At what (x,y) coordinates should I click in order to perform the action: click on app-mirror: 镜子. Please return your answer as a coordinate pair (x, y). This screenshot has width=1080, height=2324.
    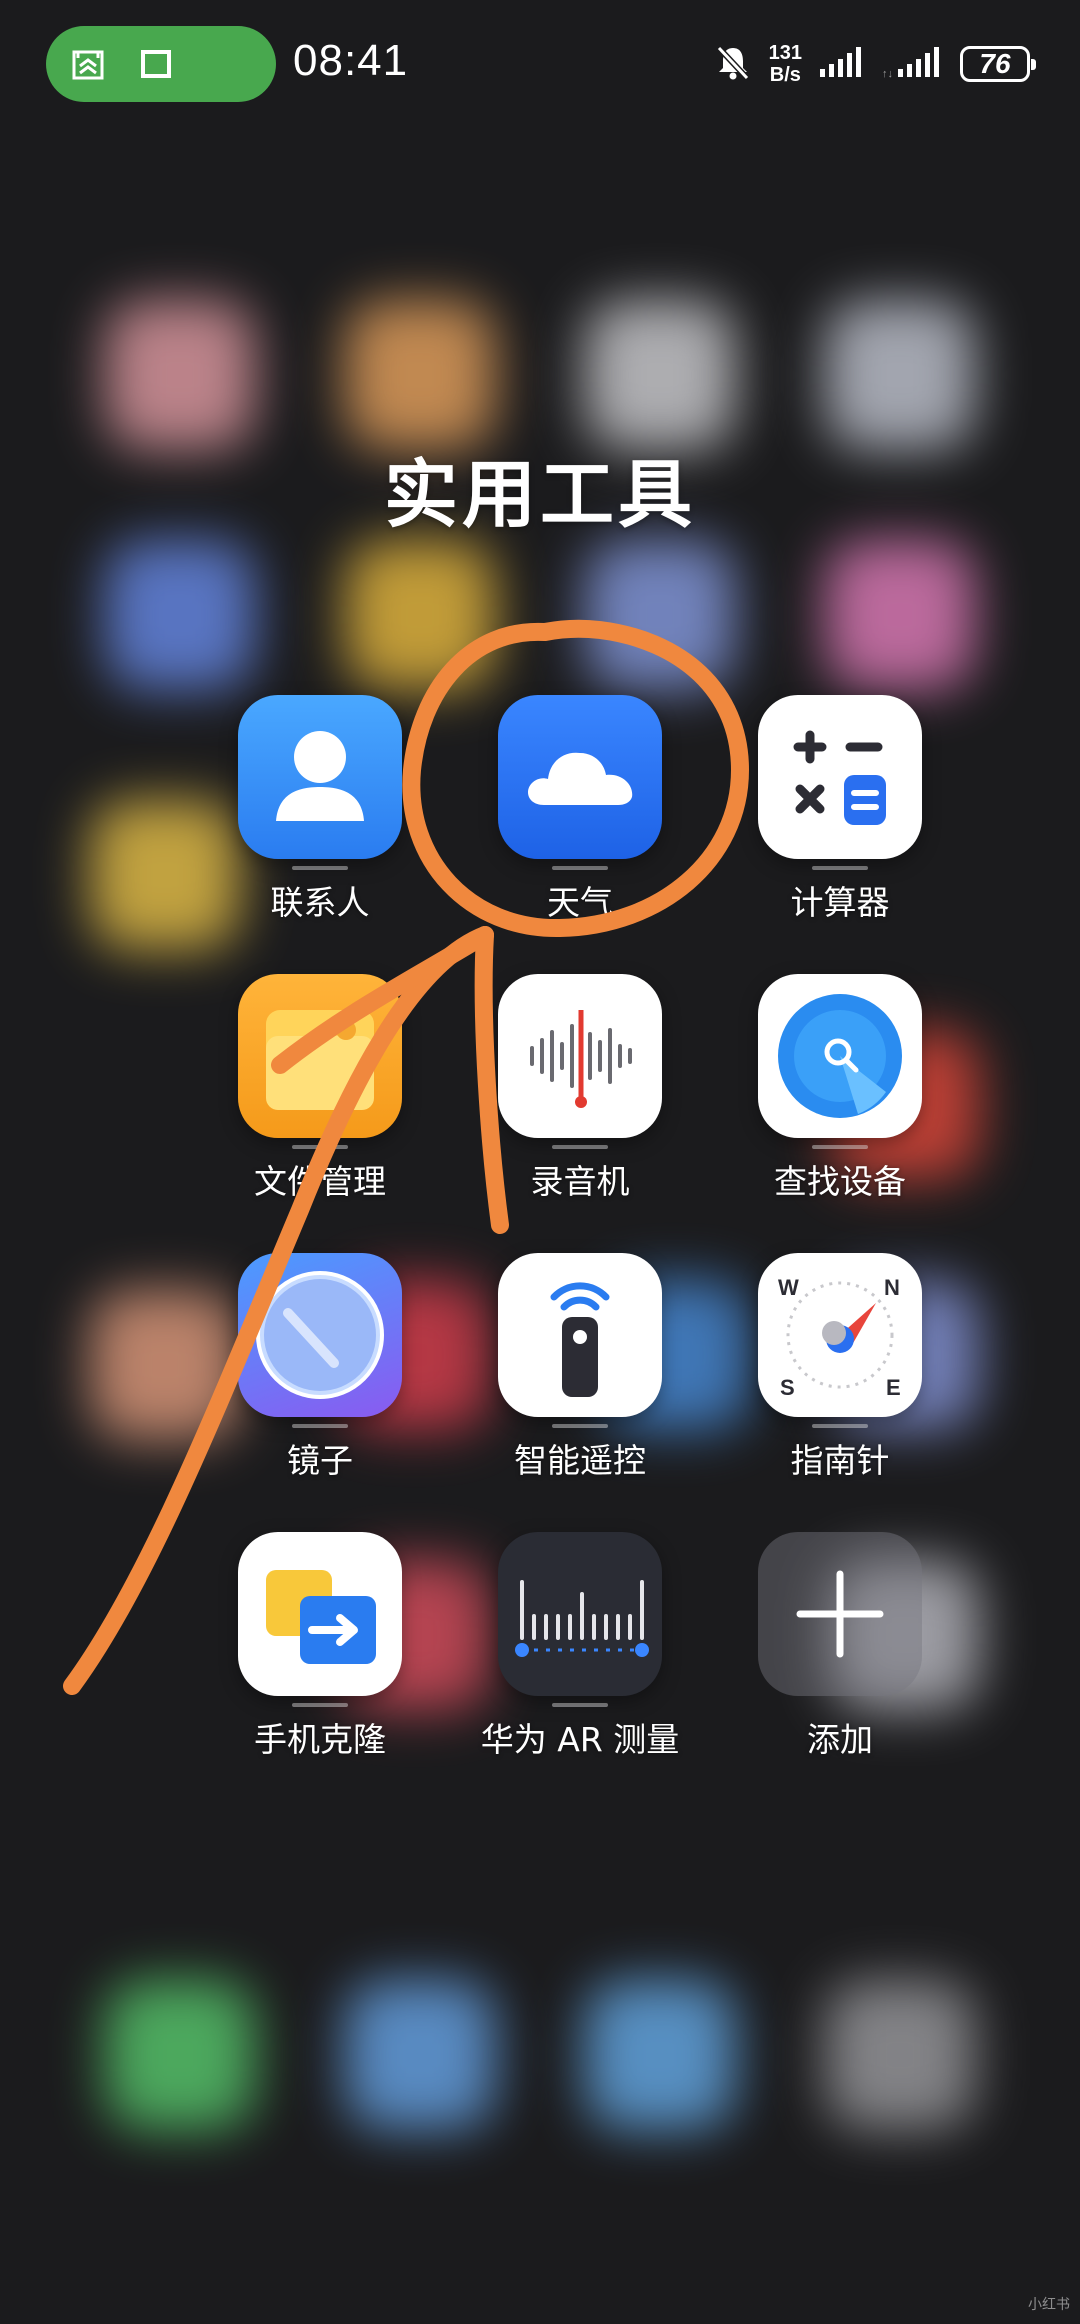
    Looking at the image, I should click on (320, 1392).